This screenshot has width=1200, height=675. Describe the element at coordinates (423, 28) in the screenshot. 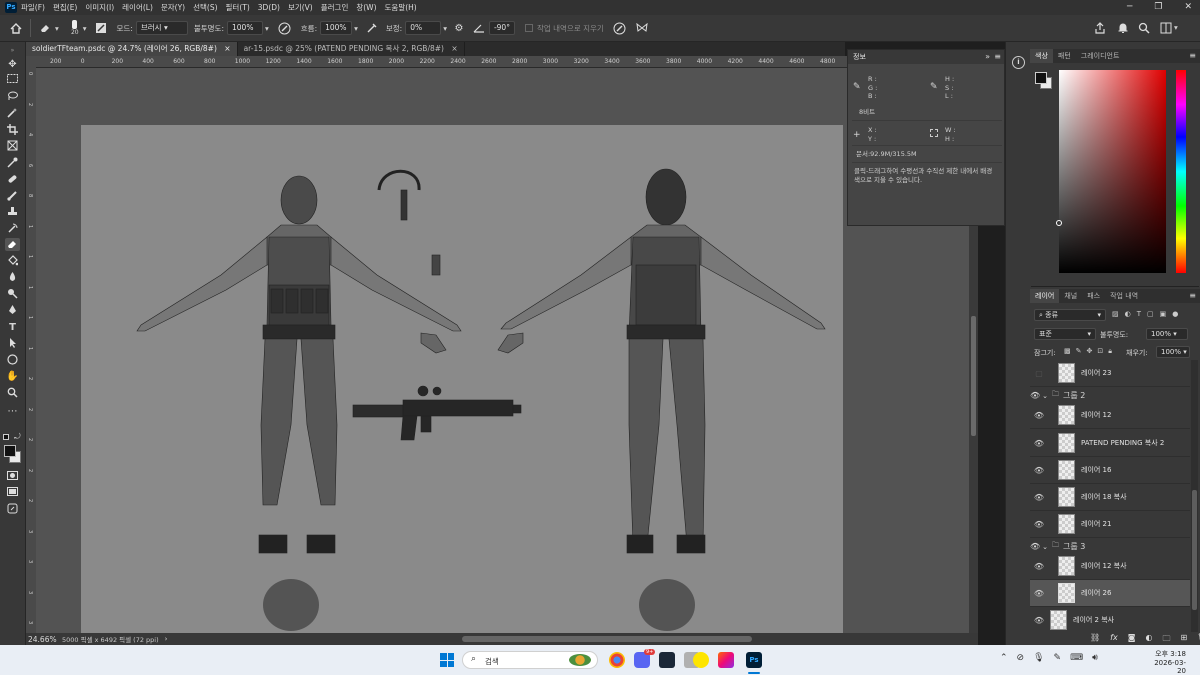

I see `smoothing-input: 0%` at that location.